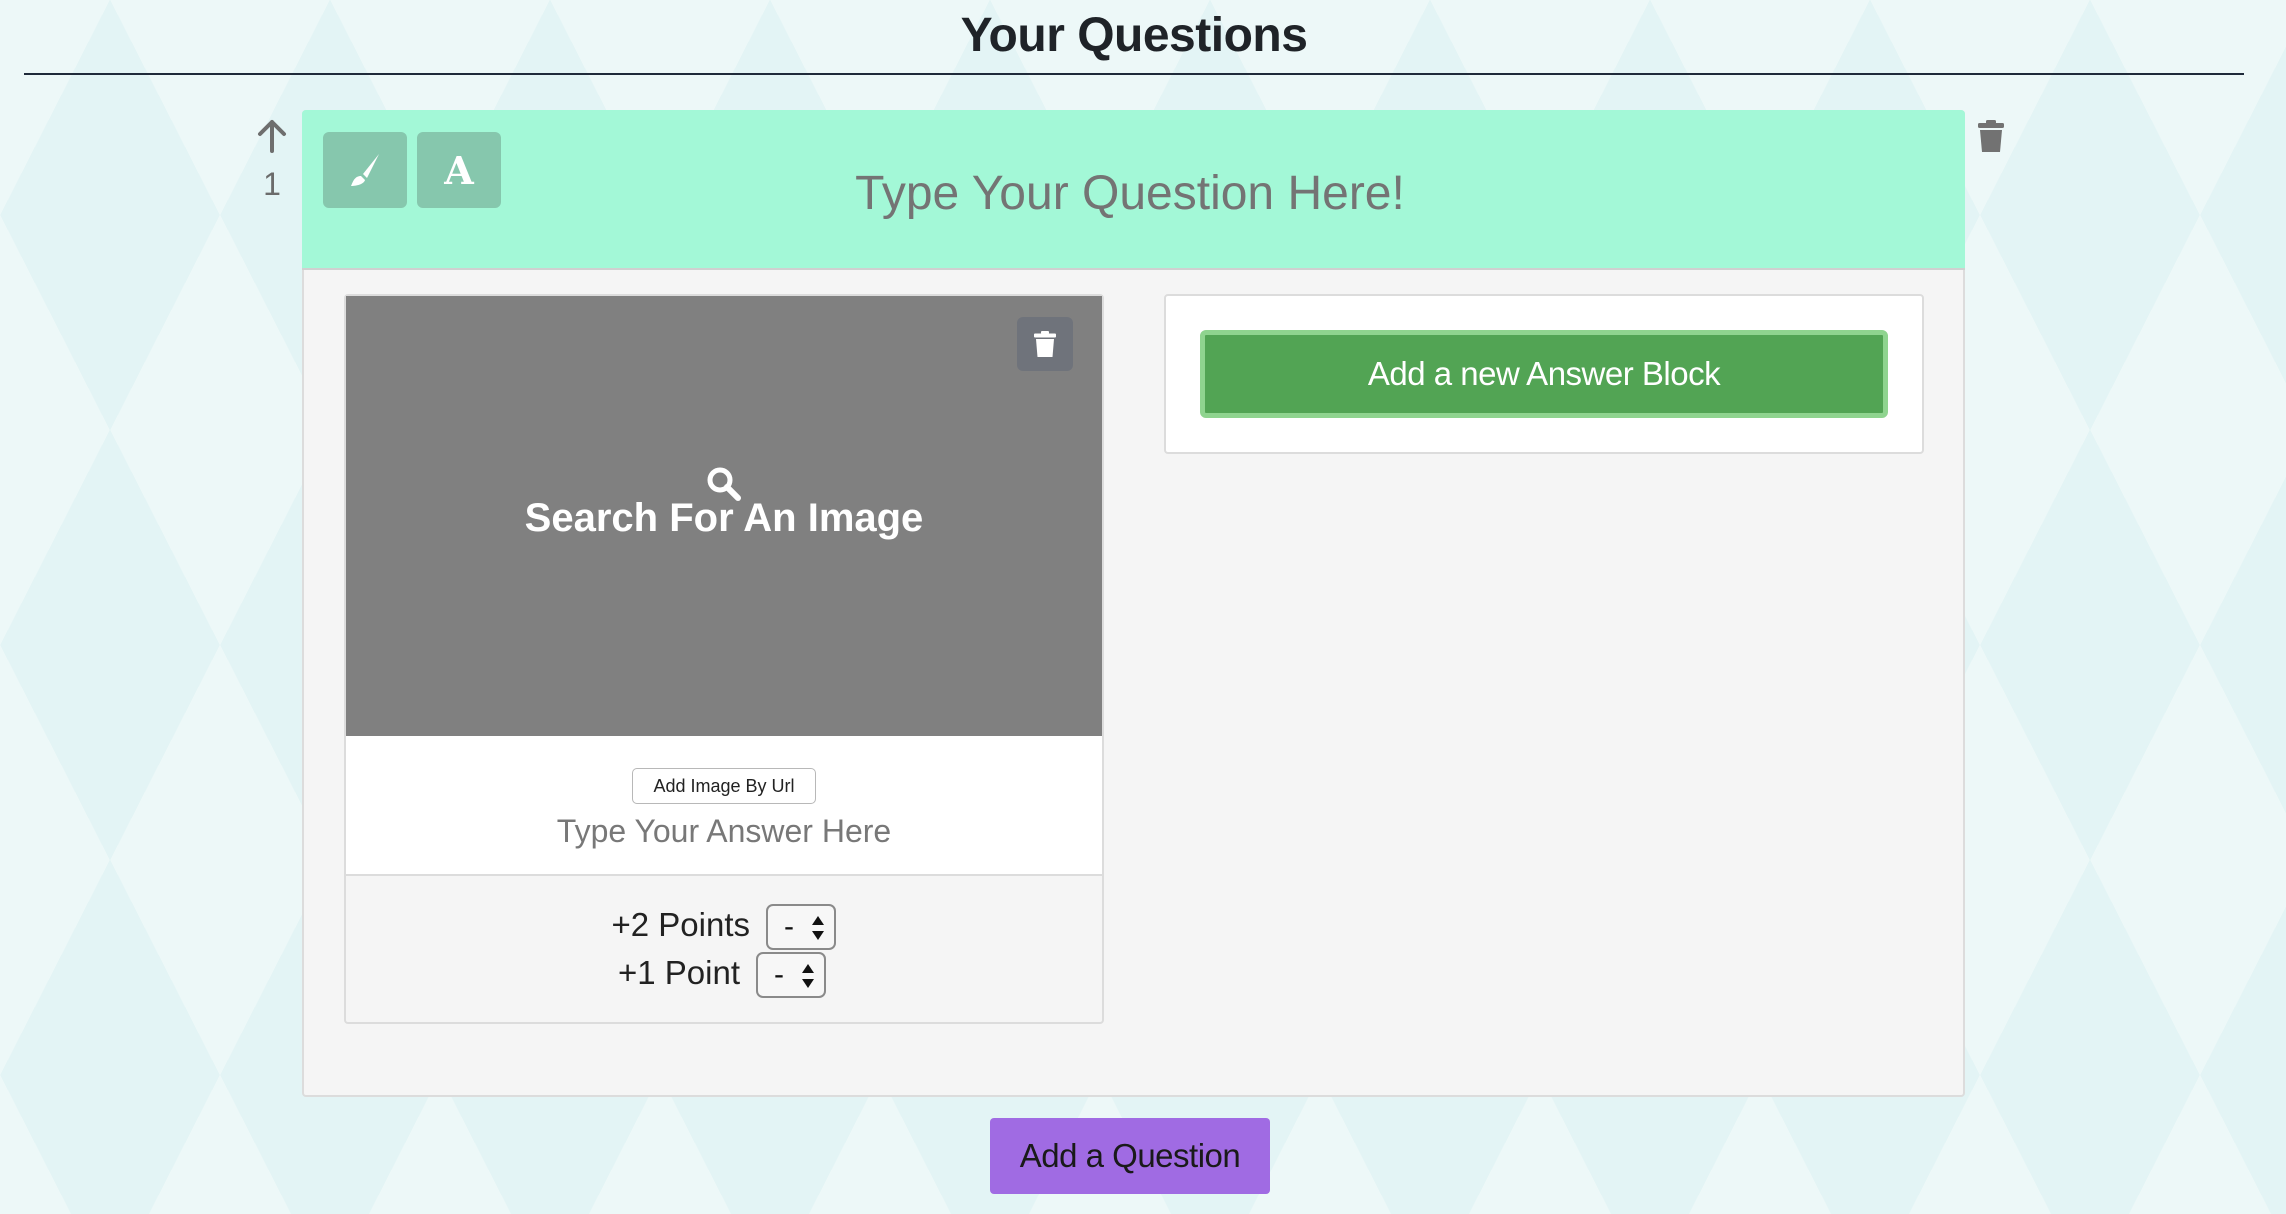  I want to click on points-two-value: -, so click(789, 926).